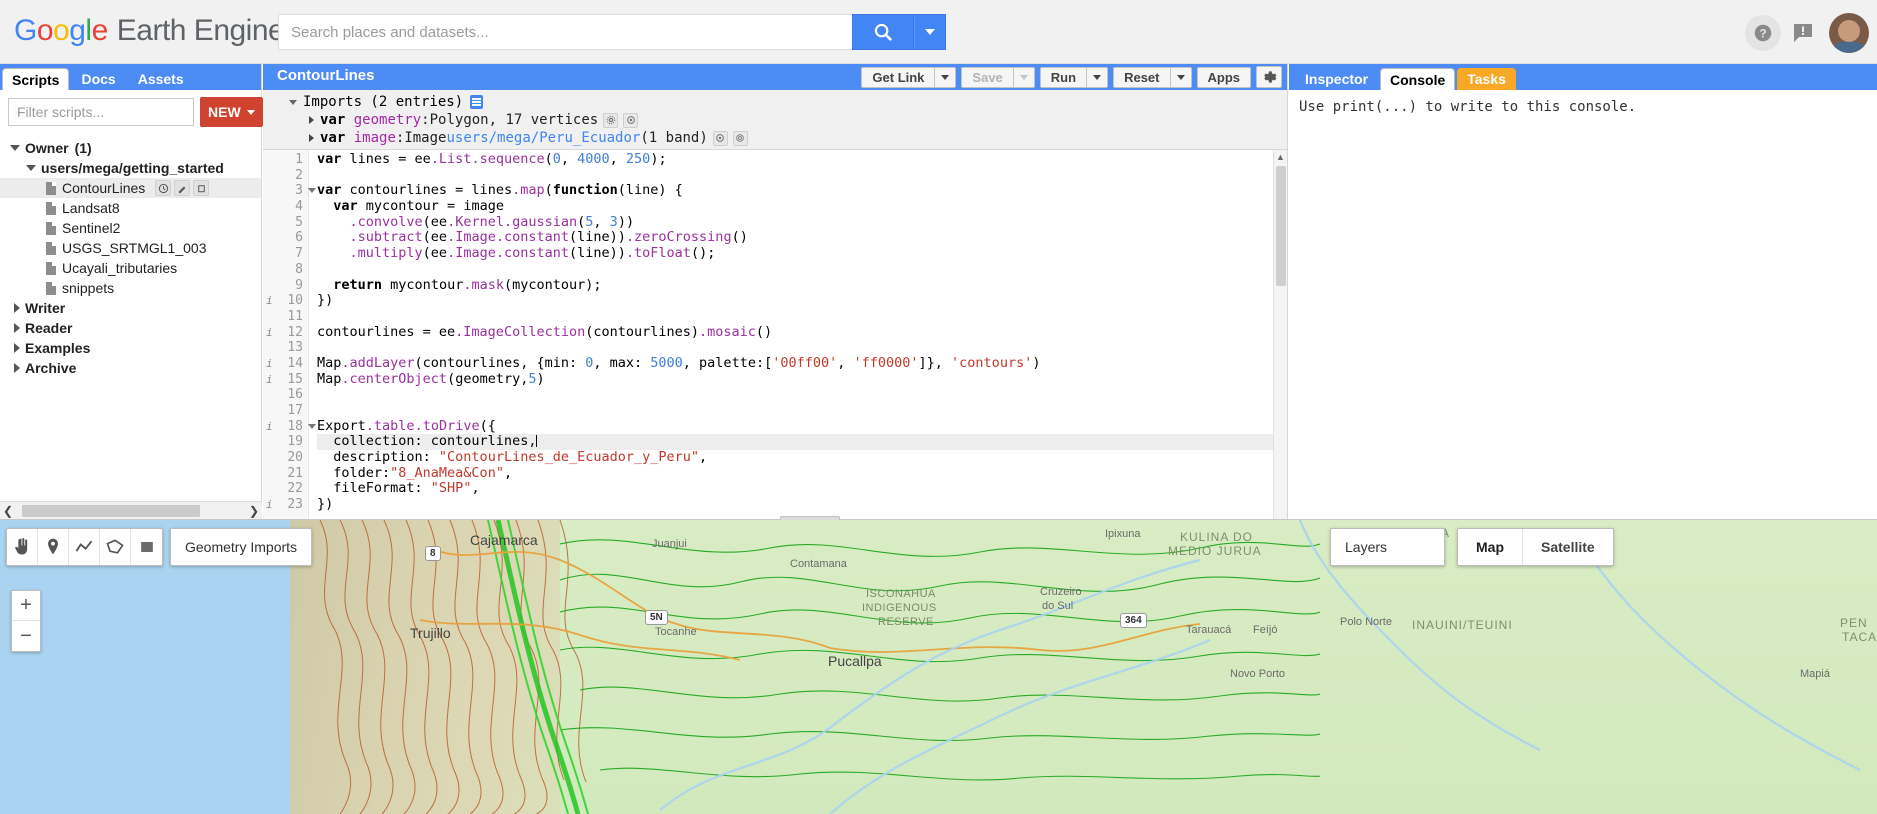 The image size is (1877, 814). I want to click on gear-icon, so click(611, 120).